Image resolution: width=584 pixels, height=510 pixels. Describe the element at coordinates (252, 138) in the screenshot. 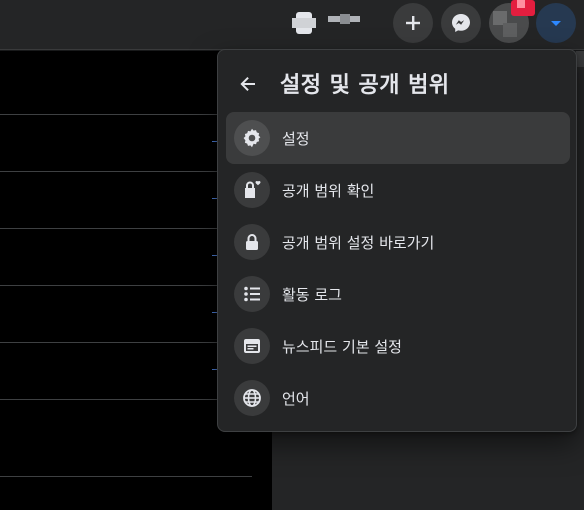

I see `gear-icon` at that location.